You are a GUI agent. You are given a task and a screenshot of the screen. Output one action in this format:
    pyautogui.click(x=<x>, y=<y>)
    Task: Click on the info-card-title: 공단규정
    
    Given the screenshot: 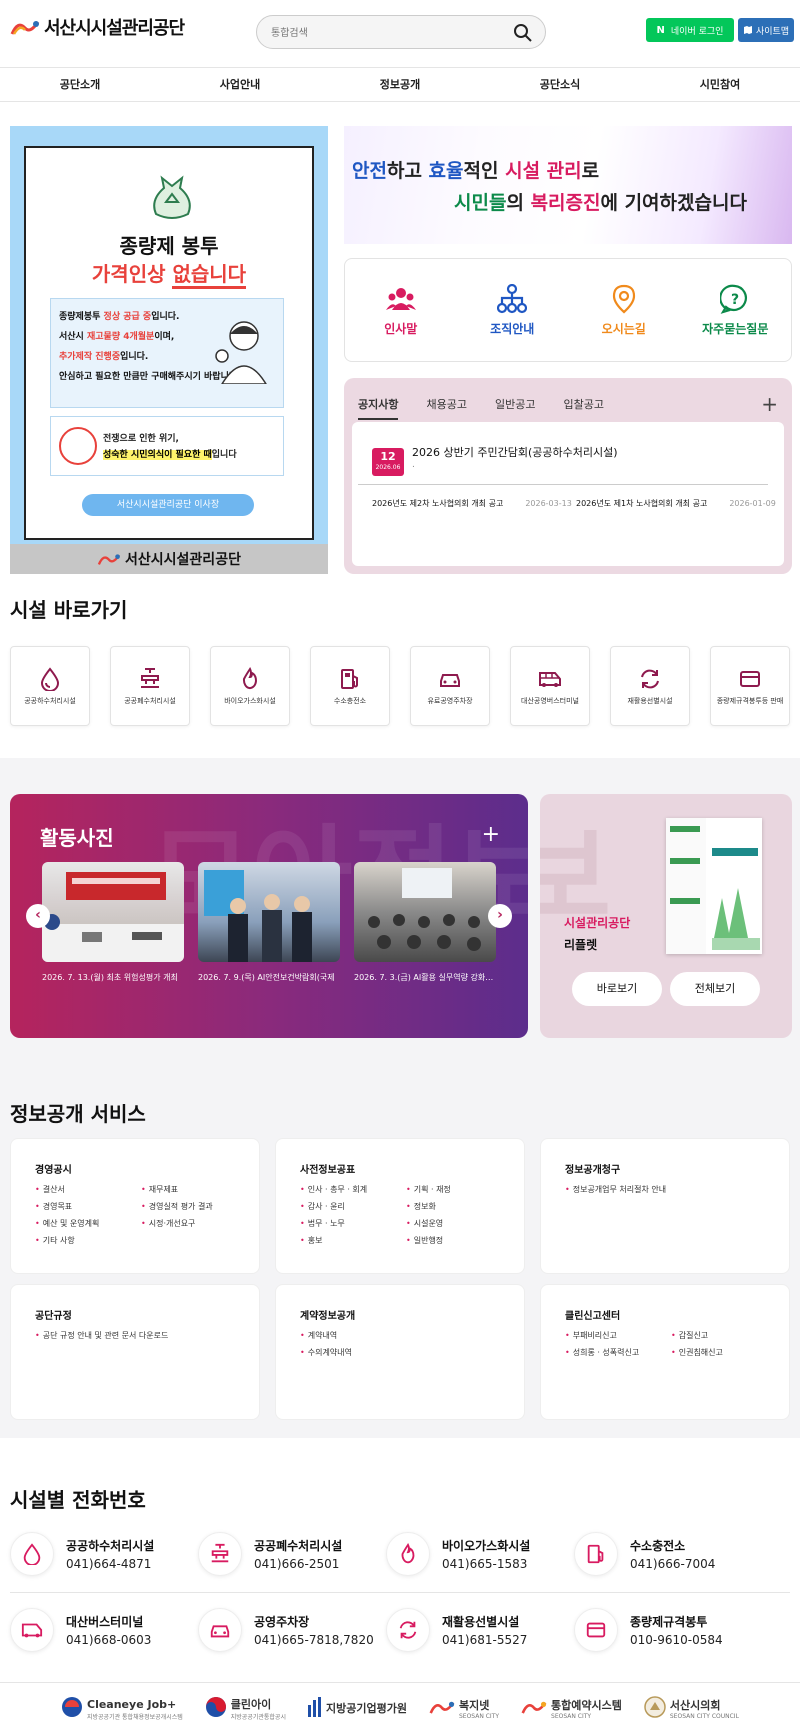 What is the action you would take?
    pyautogui.click(x=135, y=1314)
    